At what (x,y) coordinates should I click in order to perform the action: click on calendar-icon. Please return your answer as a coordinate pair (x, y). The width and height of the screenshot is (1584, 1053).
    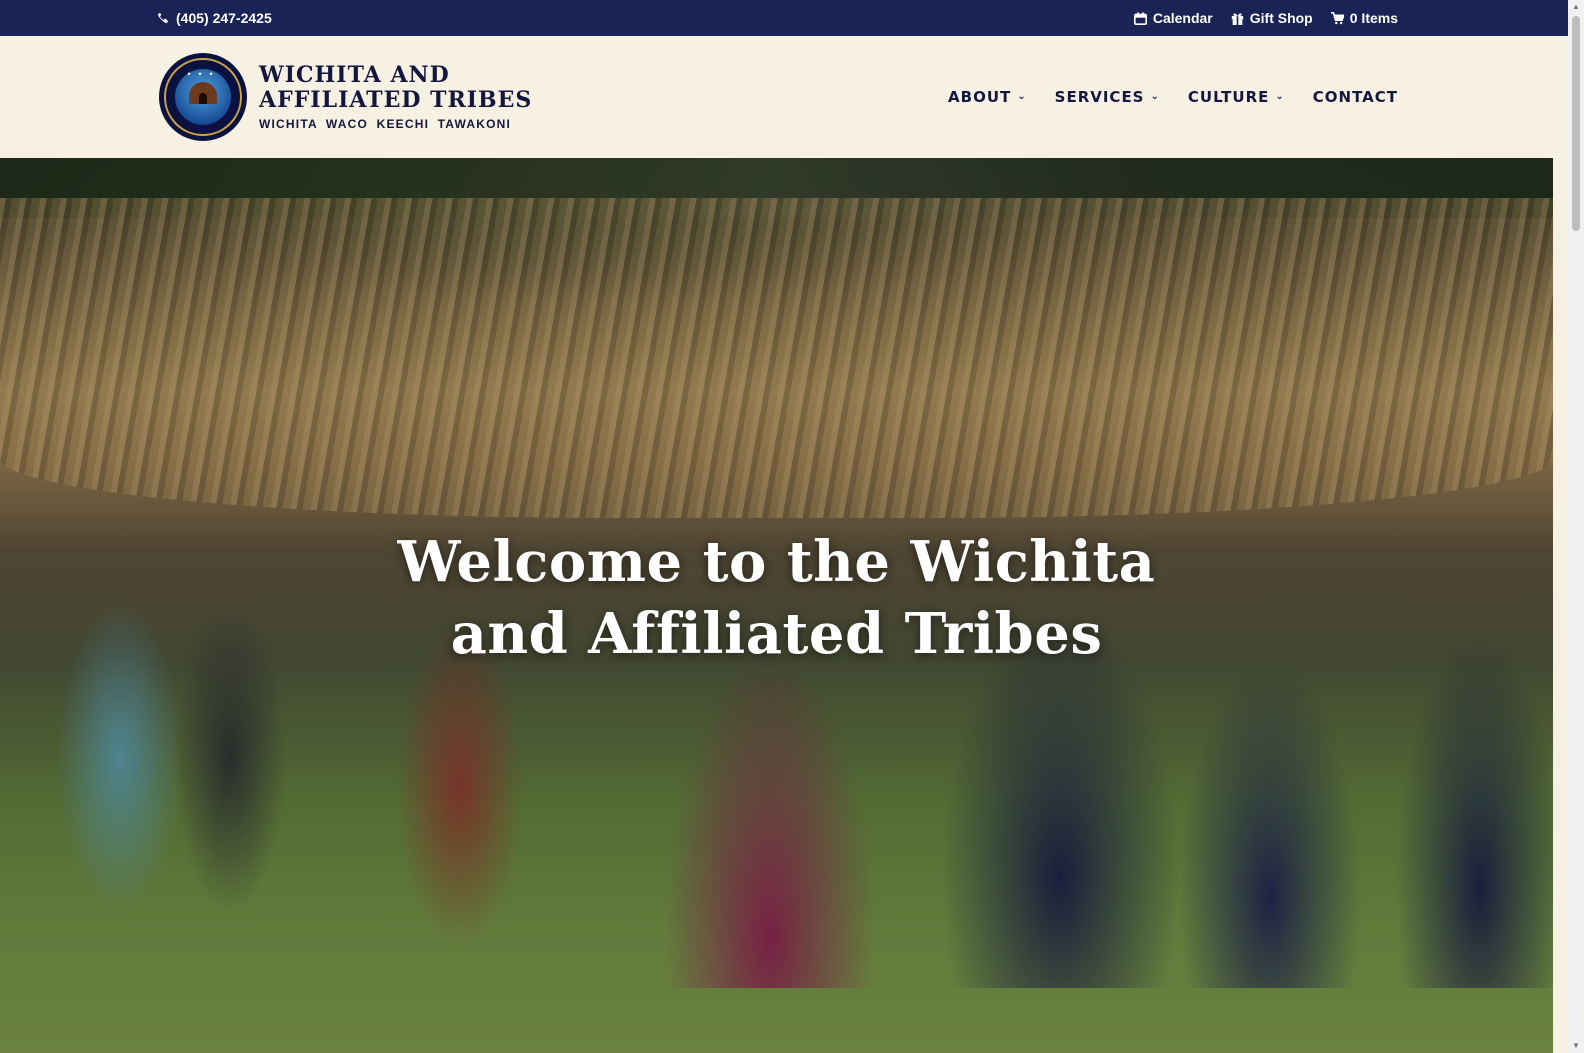
    Looking at the image, I should click on (1140, 18).